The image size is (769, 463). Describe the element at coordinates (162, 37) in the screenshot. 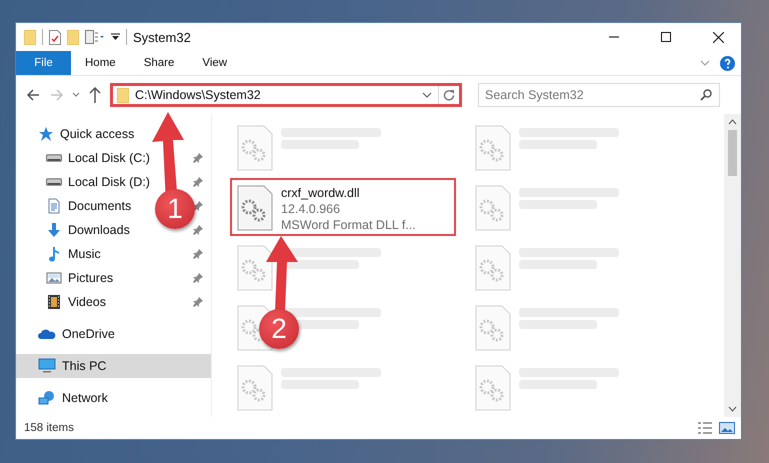

I see `window-title: System32` at that location.